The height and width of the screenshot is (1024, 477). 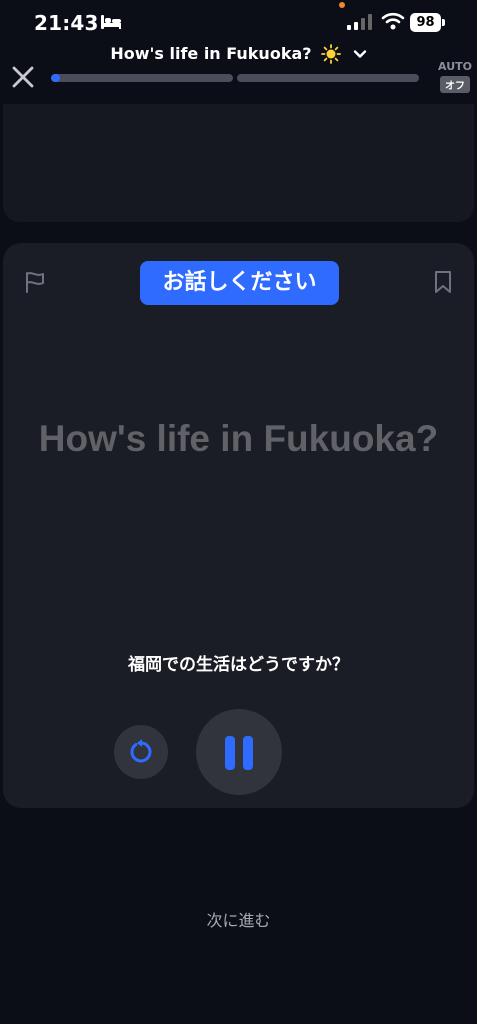 I want to click on battery-level: 98, so click(x=425, y=22).